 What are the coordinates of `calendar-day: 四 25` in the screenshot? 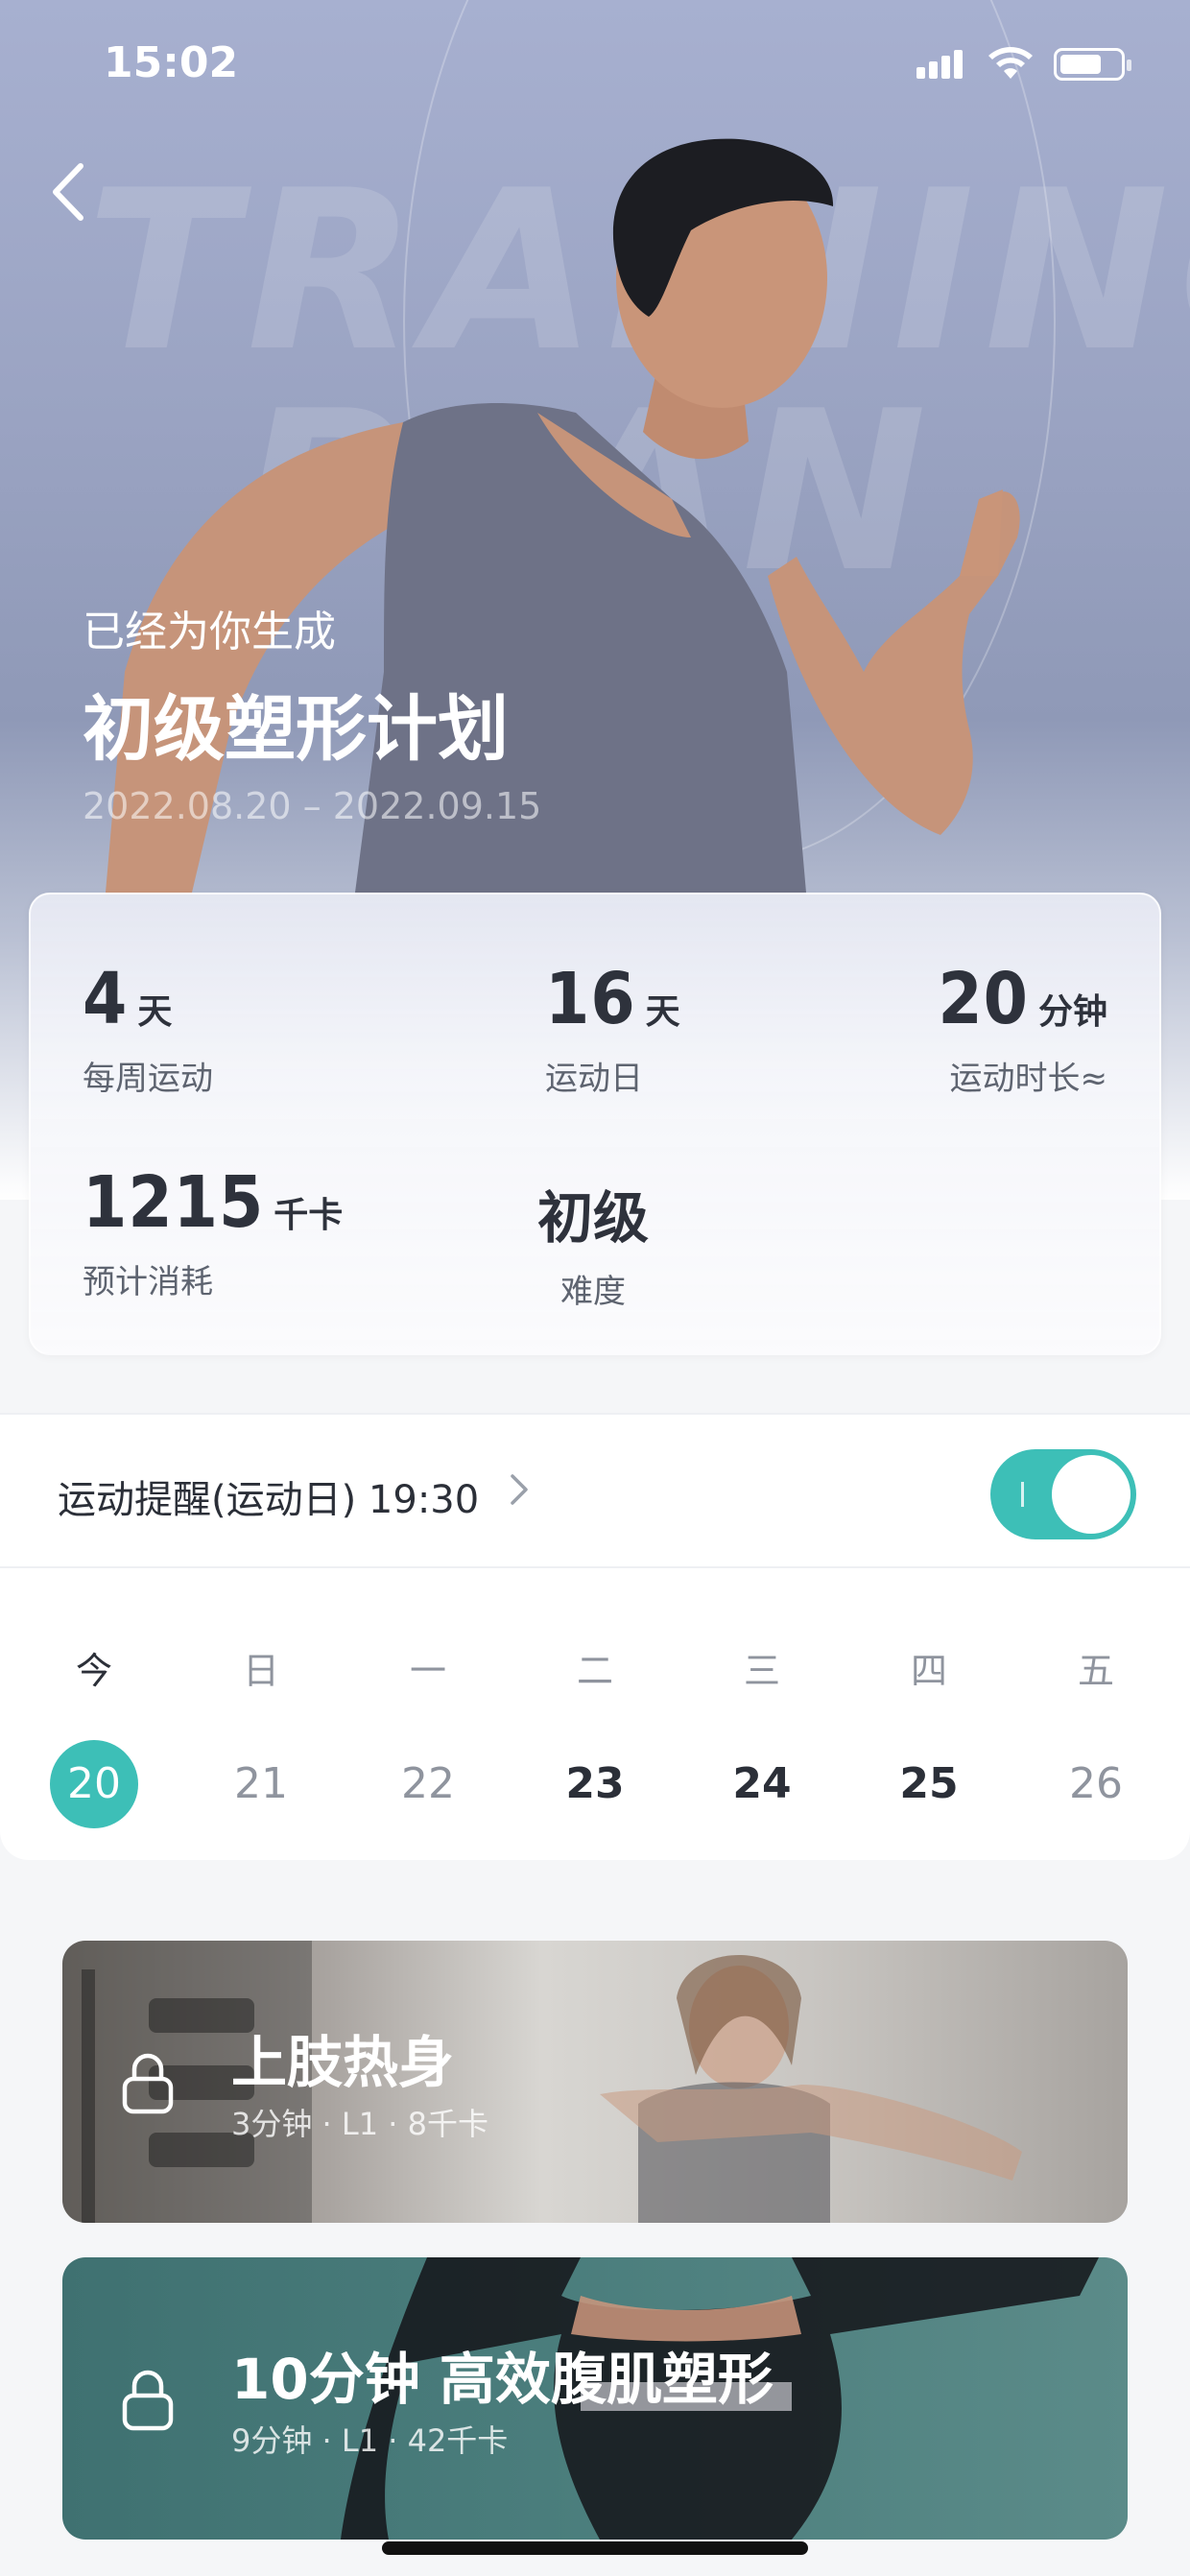 It's located at (929, 1734).